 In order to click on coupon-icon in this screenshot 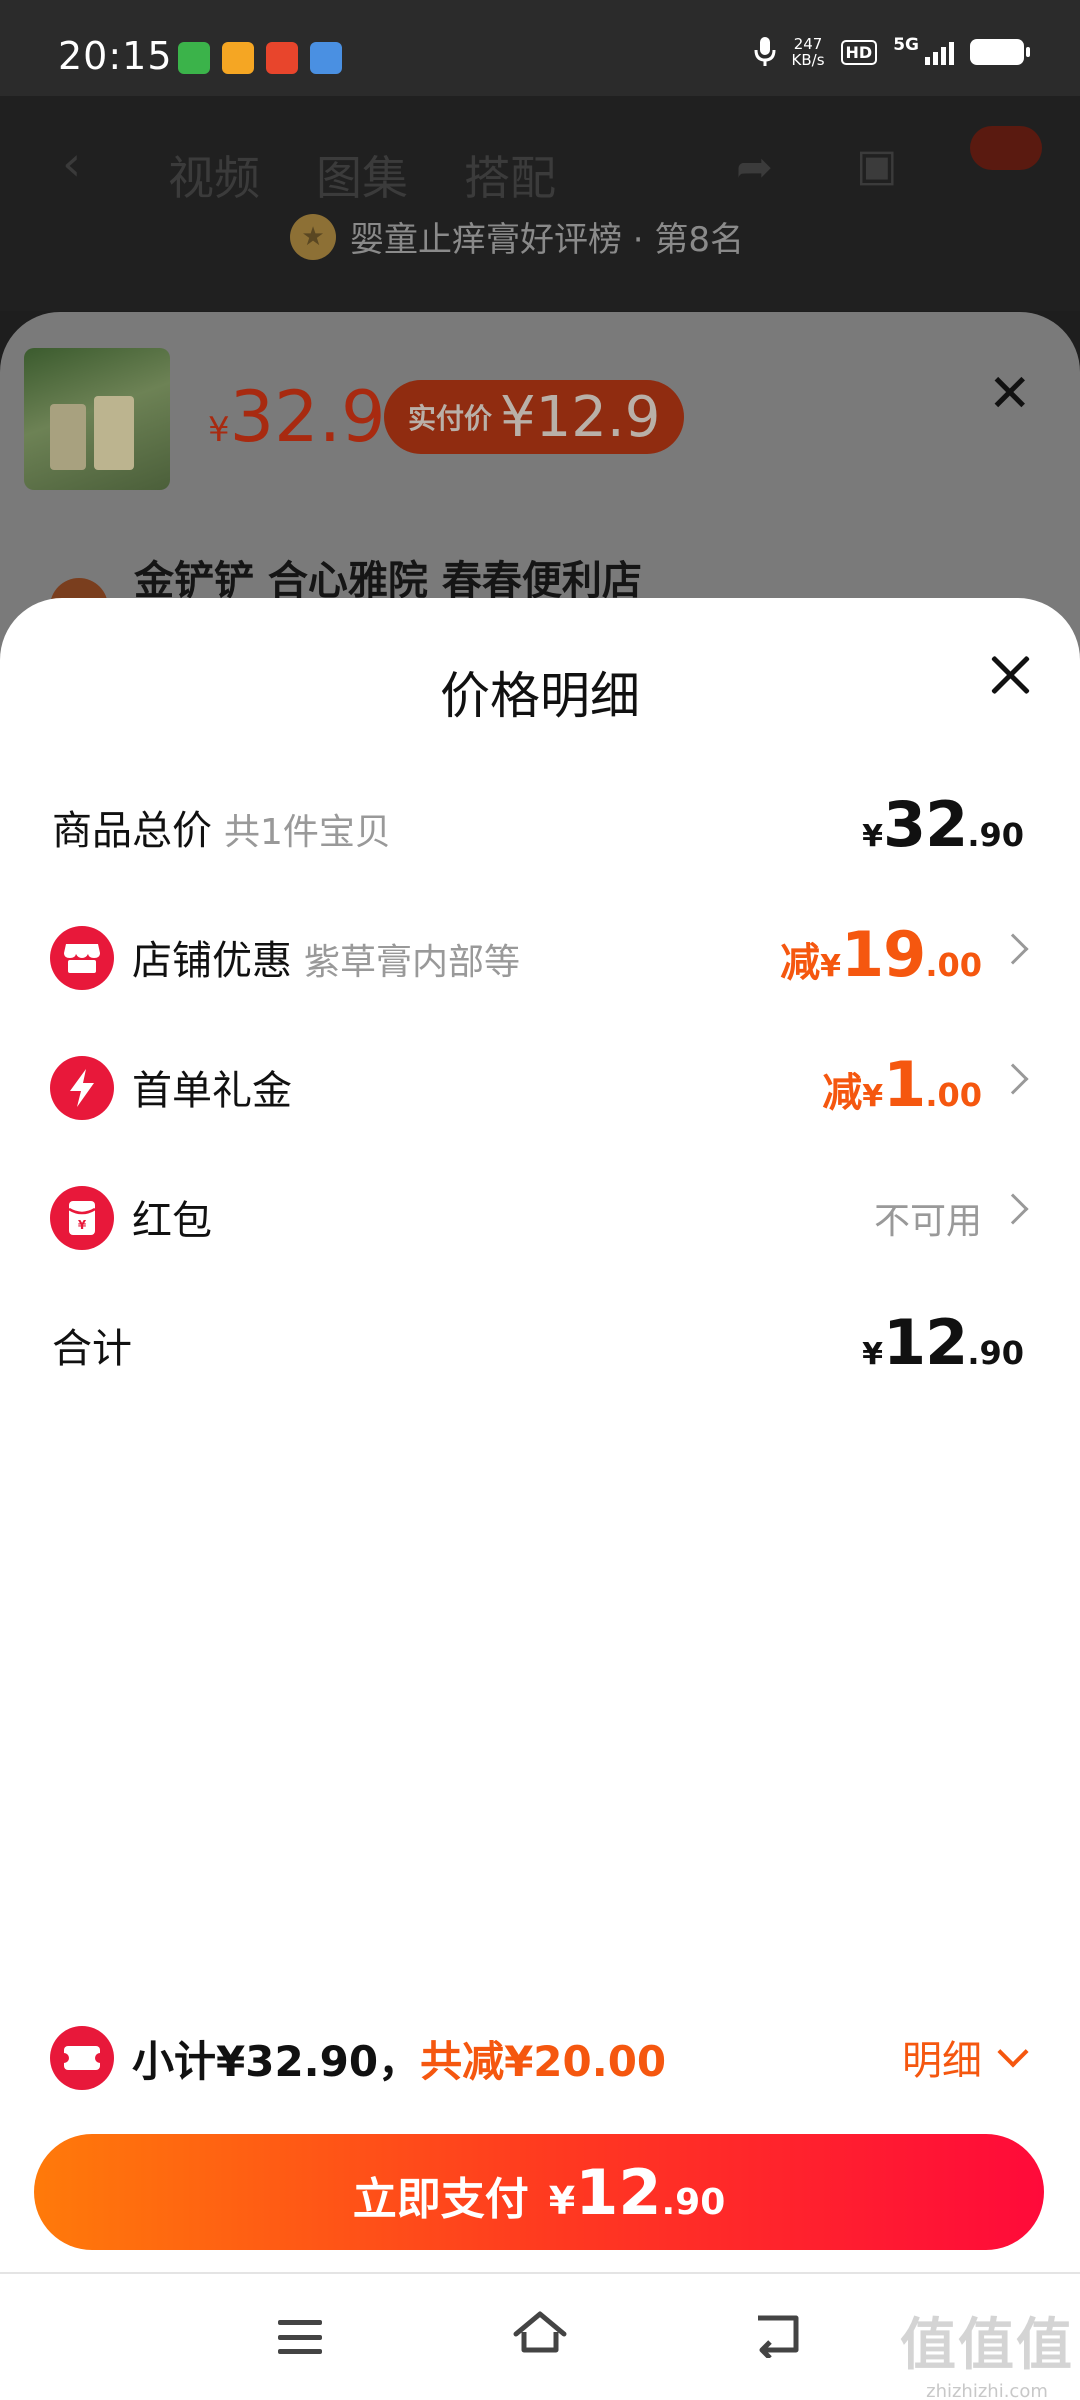, I will do `click(82, 2058)`.